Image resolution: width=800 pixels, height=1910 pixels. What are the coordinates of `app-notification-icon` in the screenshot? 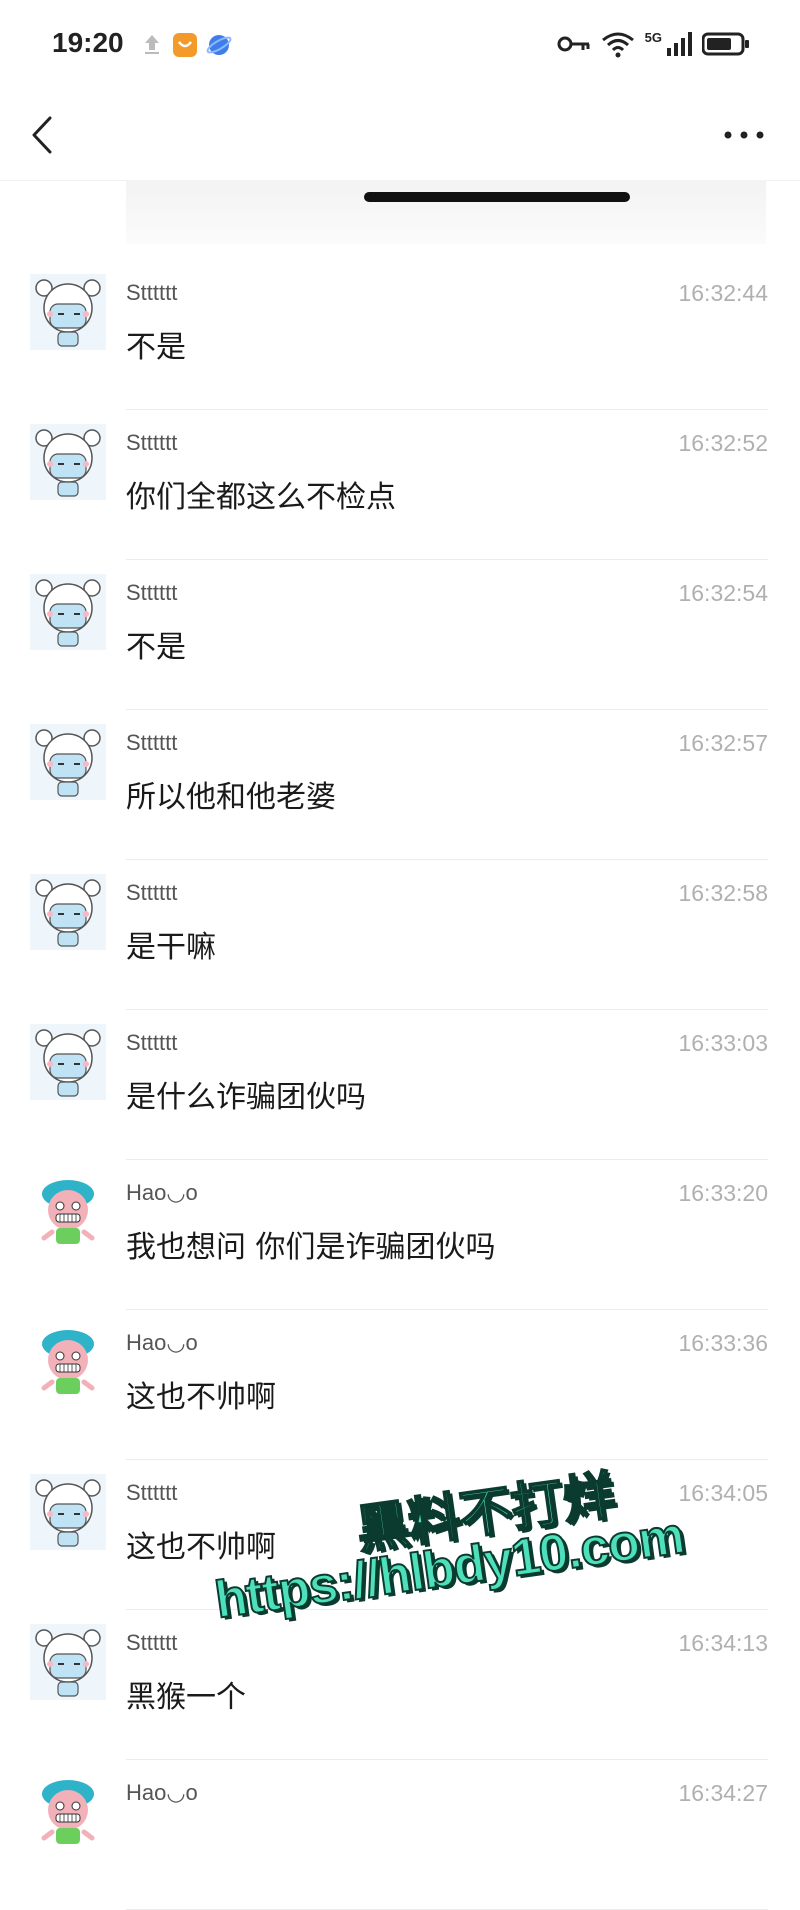 It's located at (185, 45).